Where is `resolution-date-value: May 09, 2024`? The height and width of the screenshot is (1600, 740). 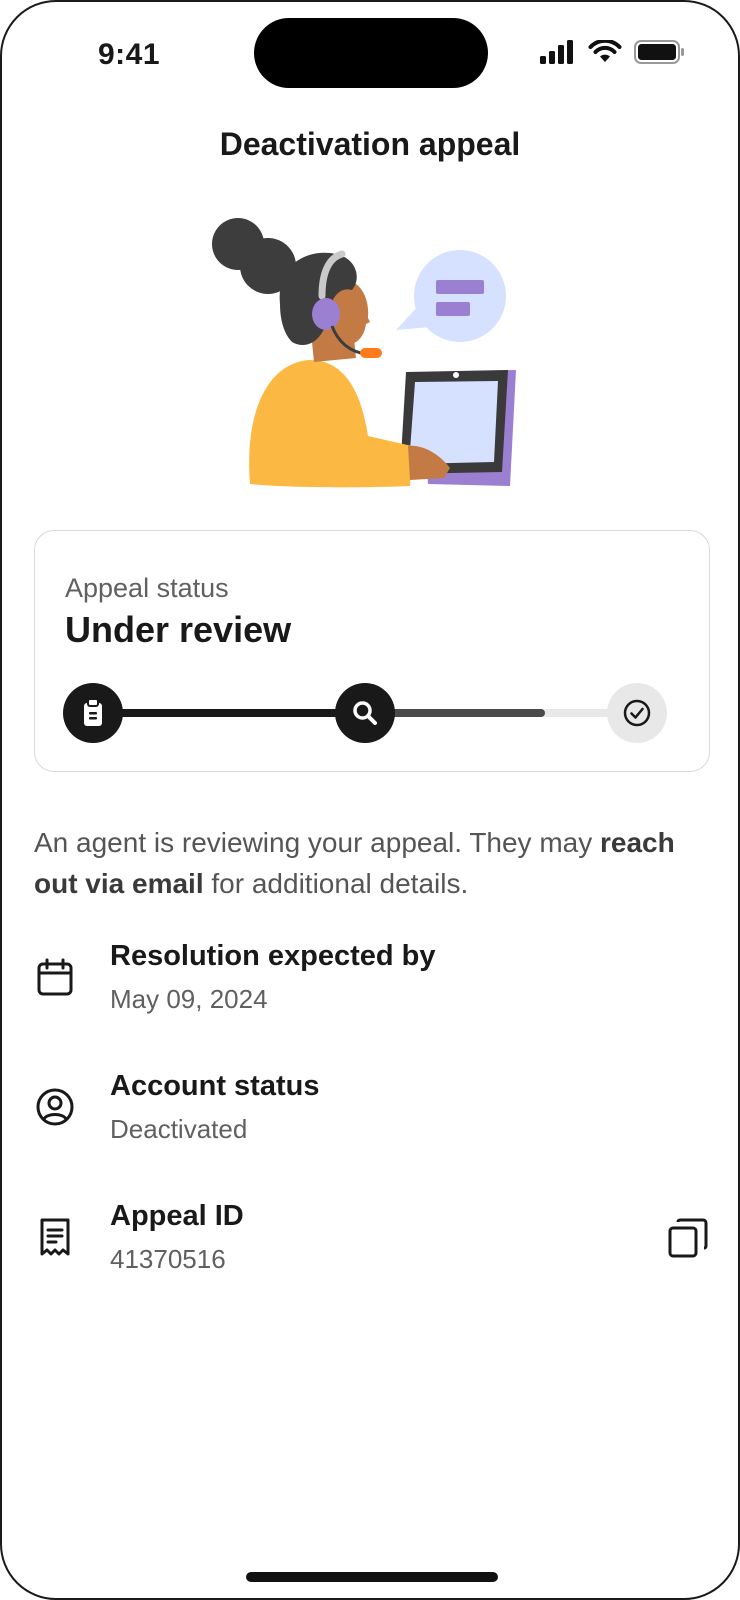
resolution-date-value: May 09, 2024 is located at coordinates (189, 999).